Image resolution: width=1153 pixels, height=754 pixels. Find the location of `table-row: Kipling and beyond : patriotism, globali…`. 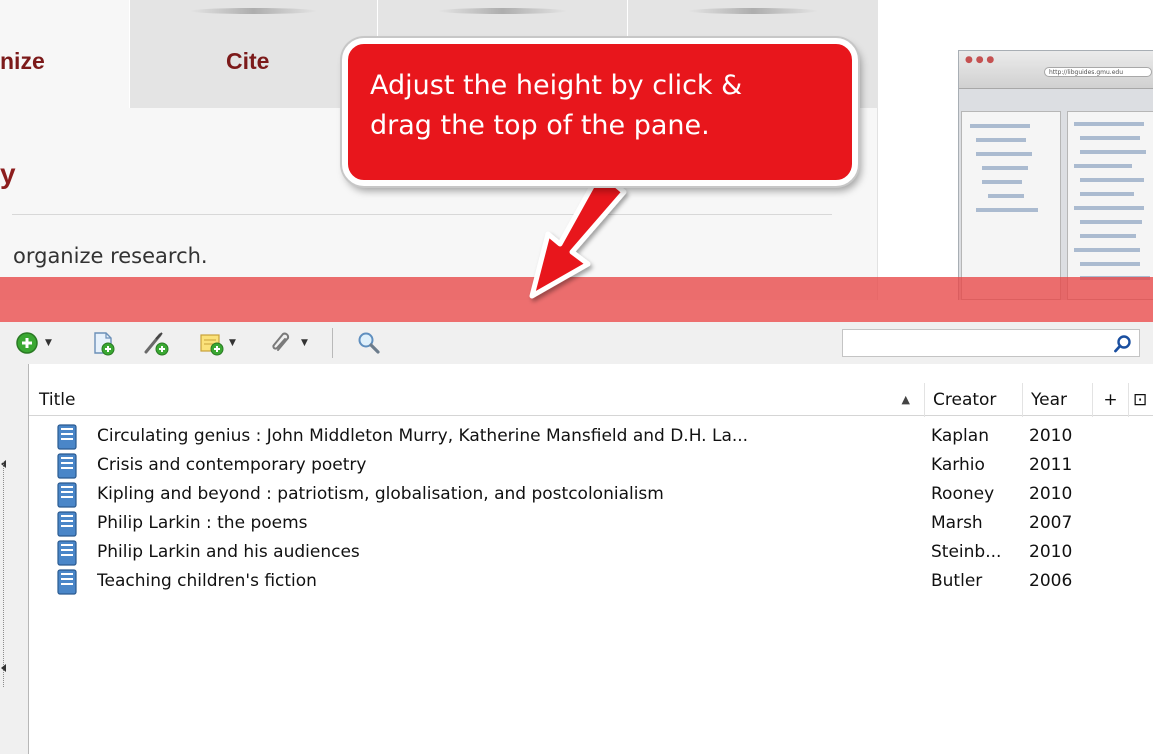

table-row: Kipling and beyond : patriotism, globali… is located at coordinates (591, 494).